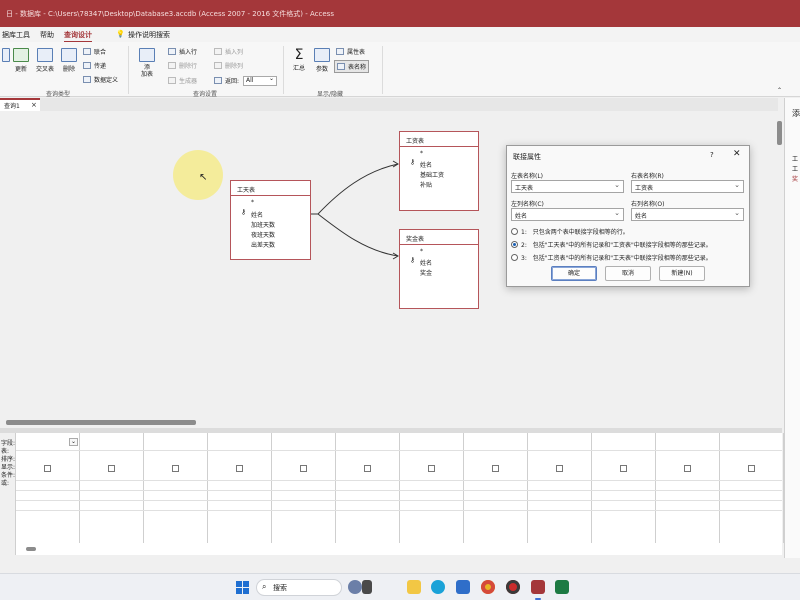 Image resolution: width=800 pixels, height=600 pixels. I want to click on delete-query-button: 删除, so click(69, 60).